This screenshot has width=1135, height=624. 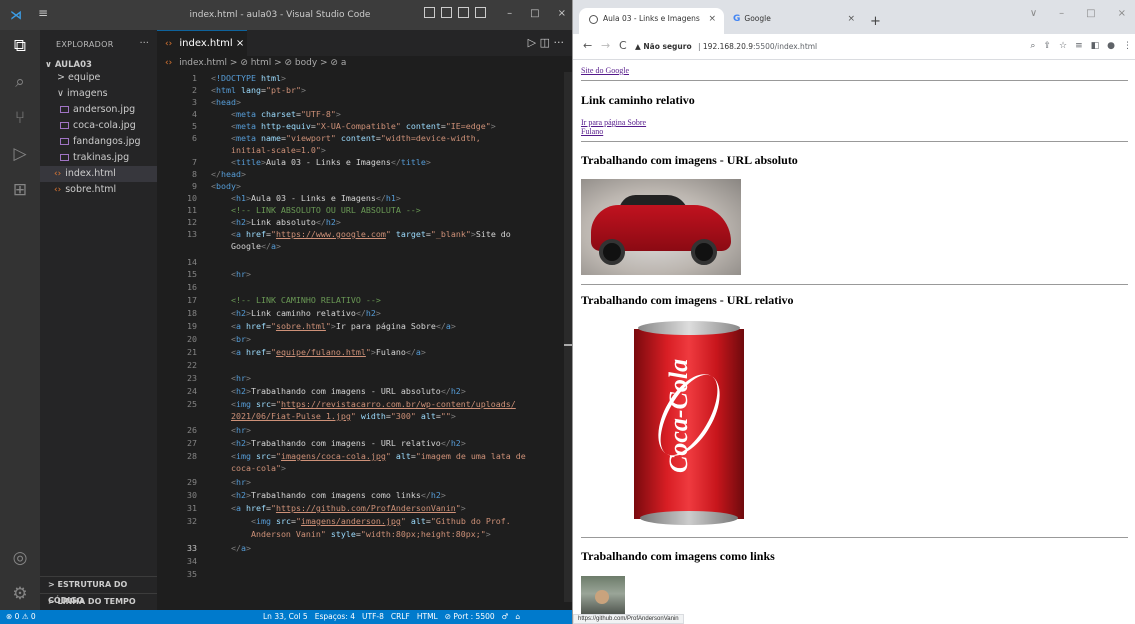 I want to click on tab-search-icon: ∨, so click(x=1033, y=13).